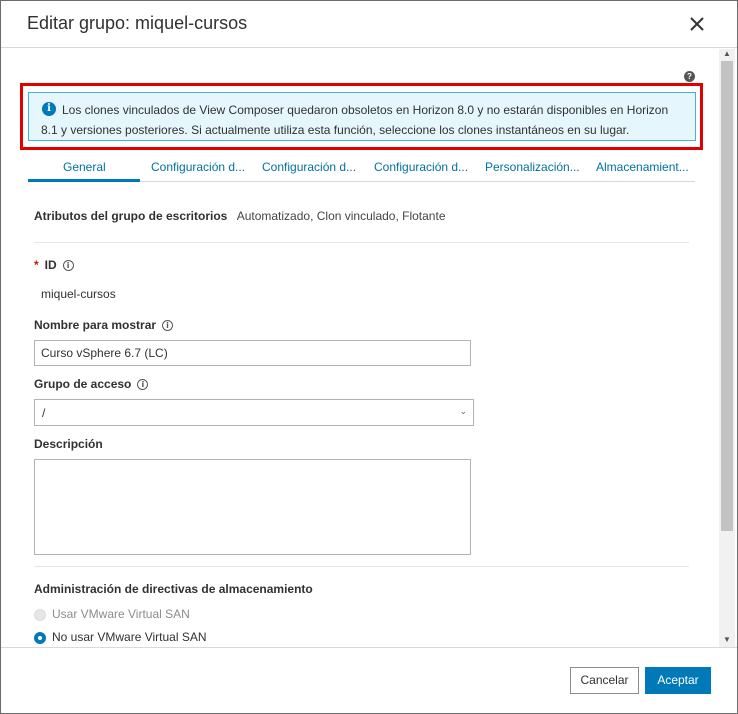 This screenshot has height=714, width=738. What do you see at coordinates (678, 680) in the screenshot?
I see `accept-button: Aceptar` at bounding box center [678, 680].